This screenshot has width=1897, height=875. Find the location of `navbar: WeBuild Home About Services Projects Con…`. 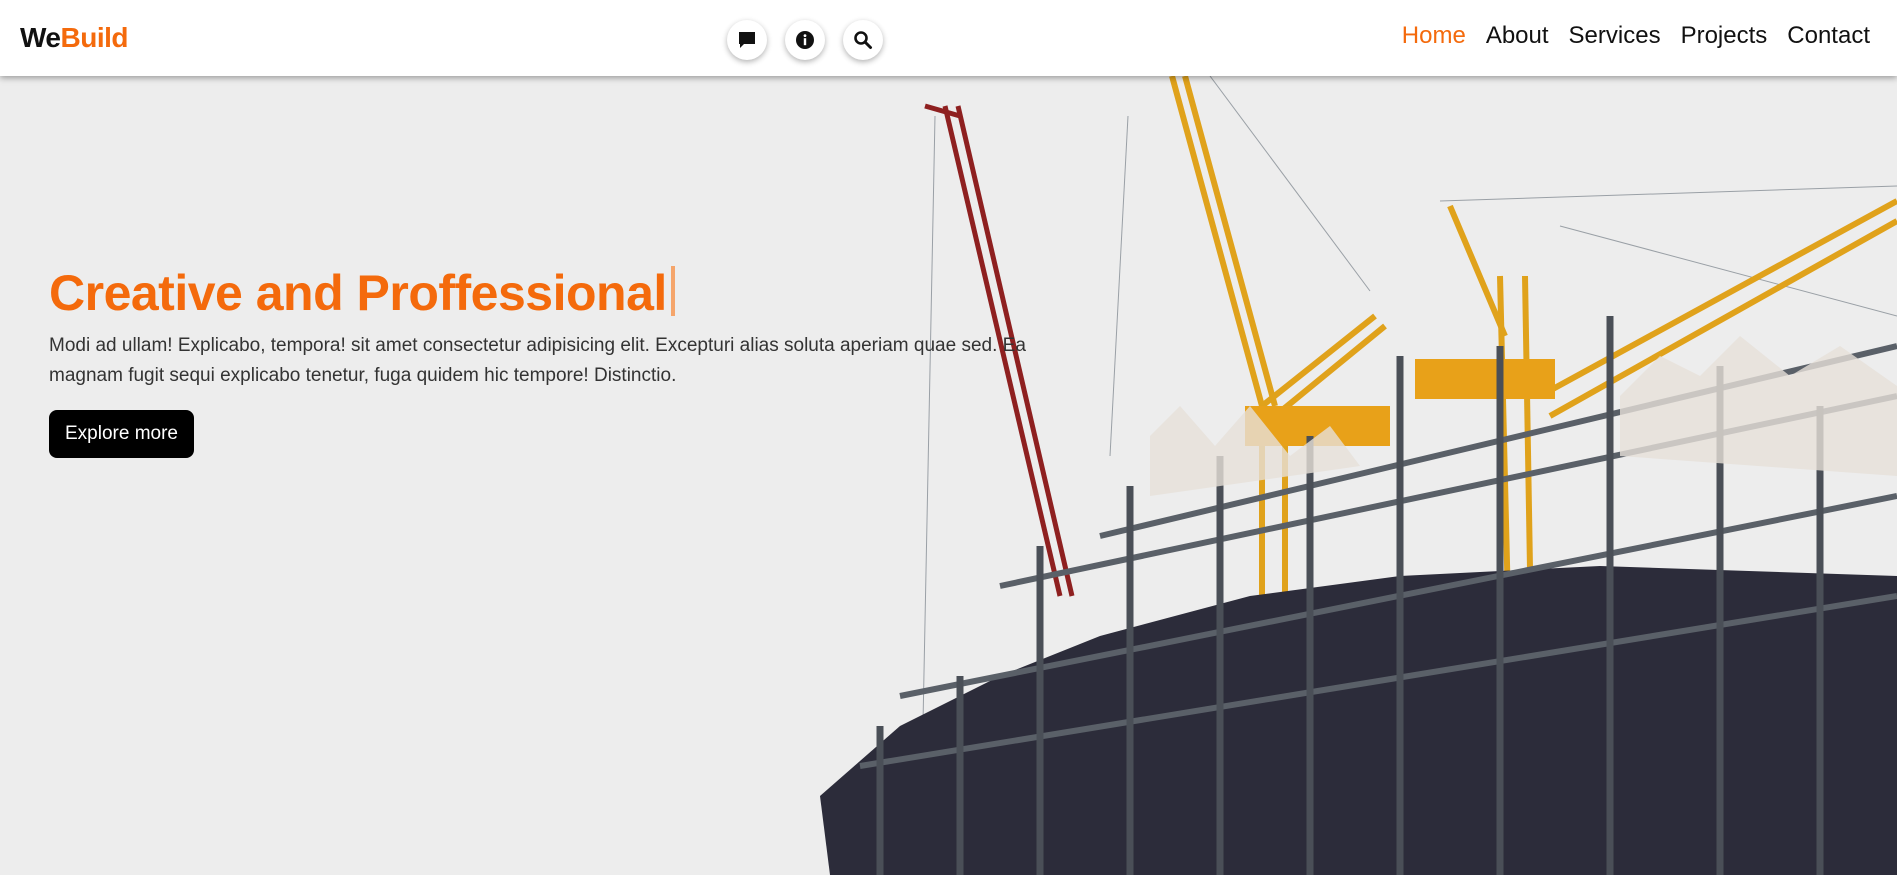

navbar: WeBuild Home About Services Projects Con… is located at coordinates (948, 38).